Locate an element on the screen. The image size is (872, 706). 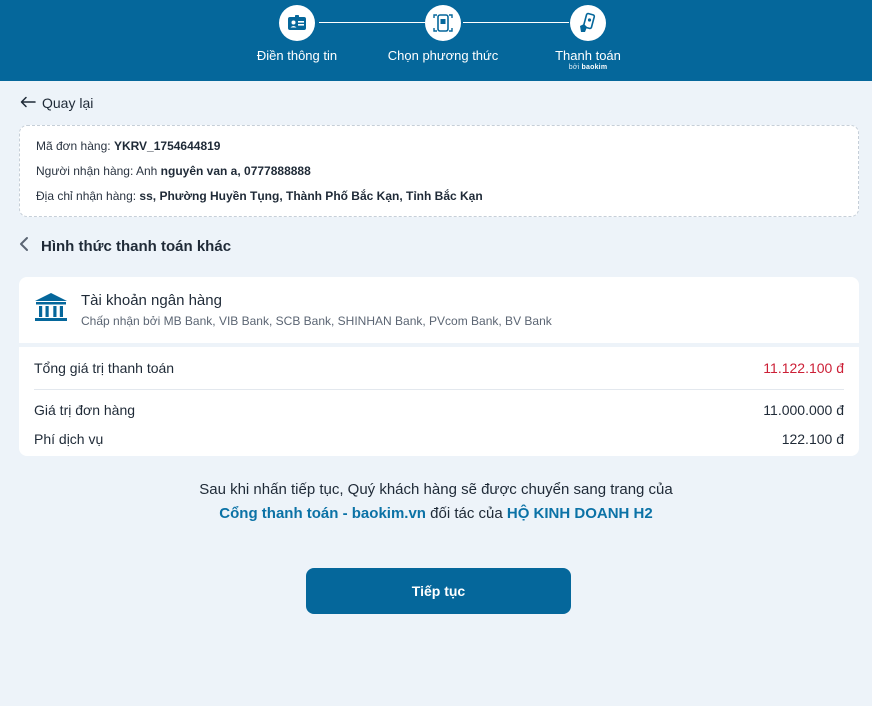
other-payment-methods-toggle: Hình thức thanh toán khác is located at coordinates (125, 246).